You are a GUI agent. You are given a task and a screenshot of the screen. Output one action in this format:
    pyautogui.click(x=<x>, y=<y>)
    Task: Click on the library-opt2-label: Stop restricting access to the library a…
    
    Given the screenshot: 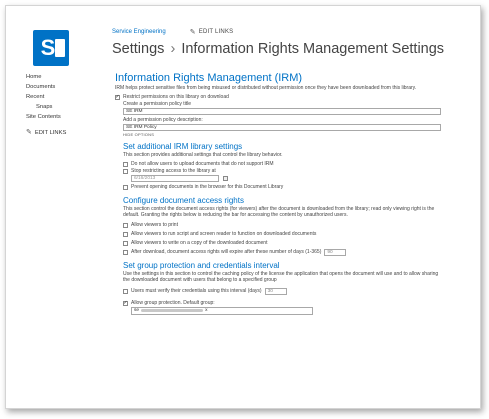 What is the action you would take?
    pyautogui.click(x=173, y=170)
    